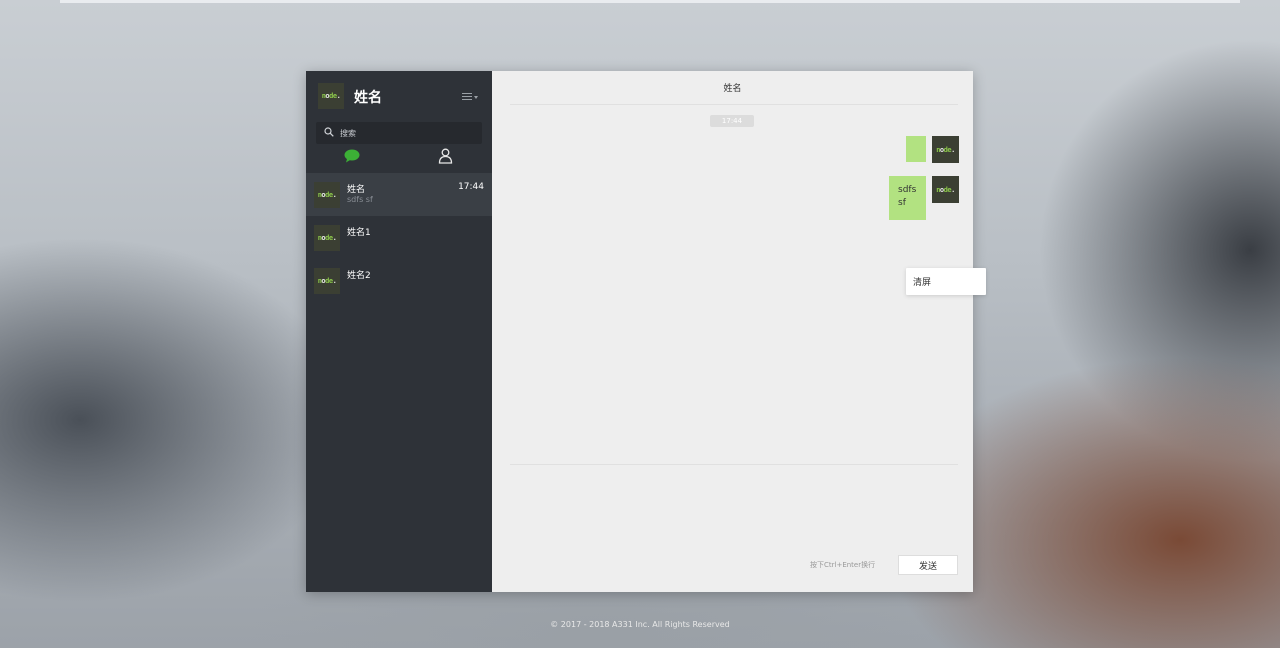 This screenshot has height=648, width=1280. Describe the element at coordinates (471, 97) in the screenshot. I see `menu-icon` at that location.